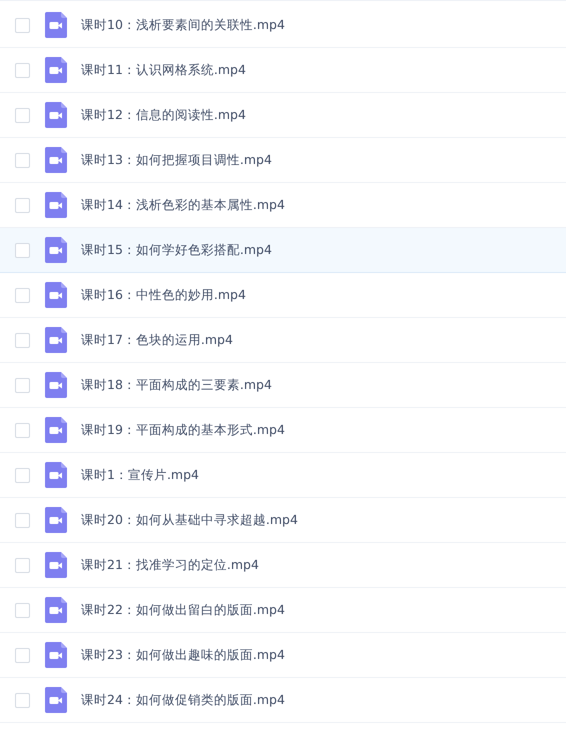 The height and width of the screenshot is (730, 566). What do you see at coordinates (183, 430) in the screenshot?
I see `file-name: 课时19：平面构成的基本形式.mp4` at bounding box center [183, 430].